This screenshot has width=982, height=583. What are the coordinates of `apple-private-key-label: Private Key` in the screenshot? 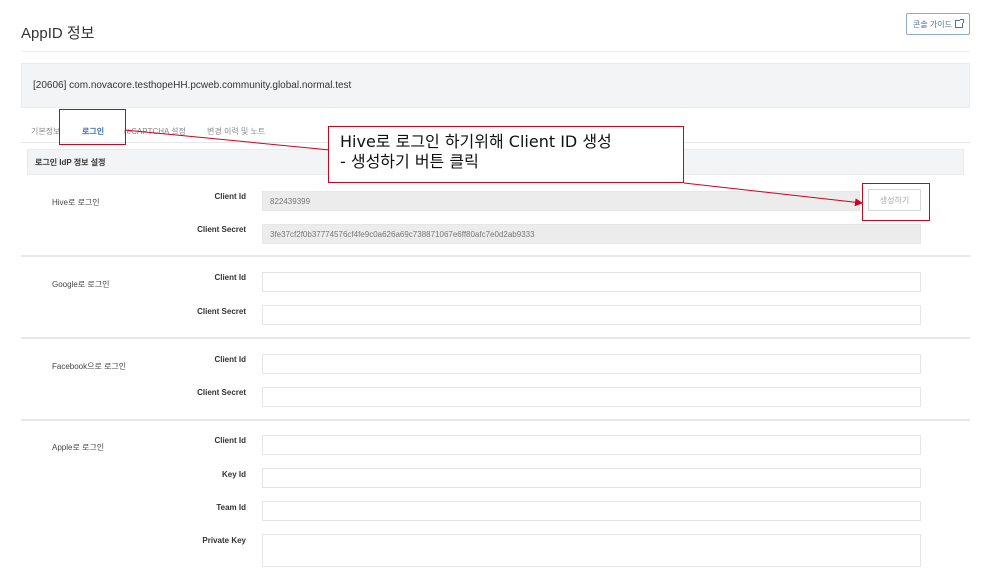 It's located at (224, 540).